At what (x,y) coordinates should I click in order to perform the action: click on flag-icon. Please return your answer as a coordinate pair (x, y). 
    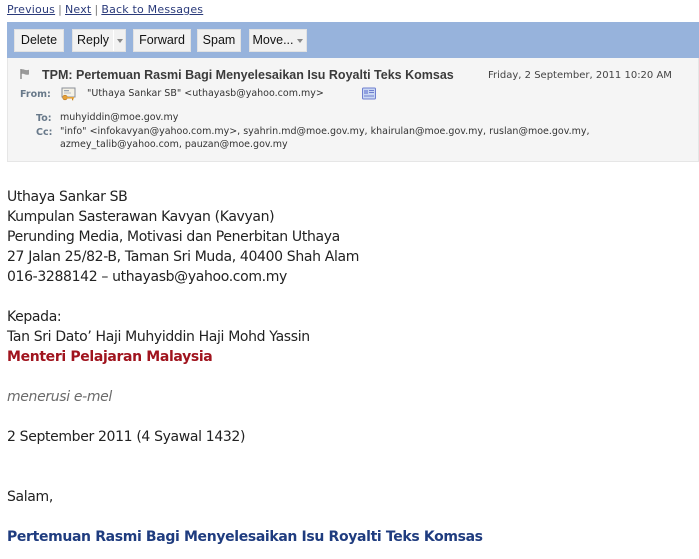
    Looking at the image, I should click on (25, 74).